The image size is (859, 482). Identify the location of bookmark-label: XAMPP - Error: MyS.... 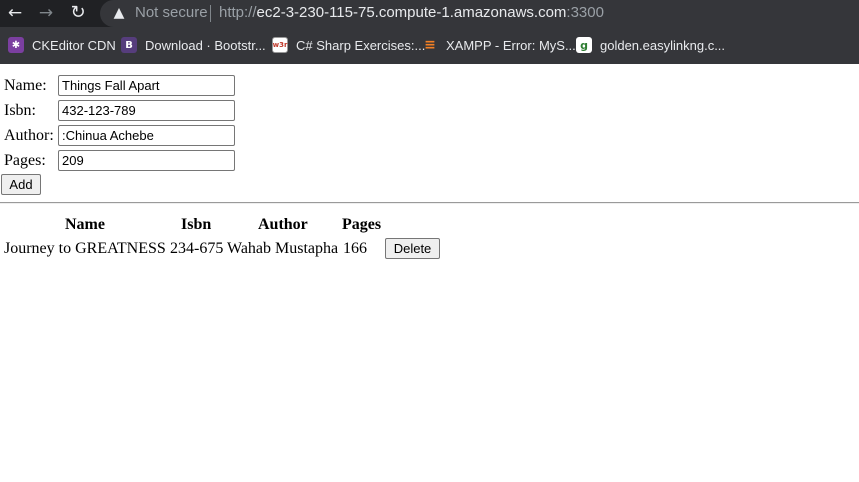
(511, 45).